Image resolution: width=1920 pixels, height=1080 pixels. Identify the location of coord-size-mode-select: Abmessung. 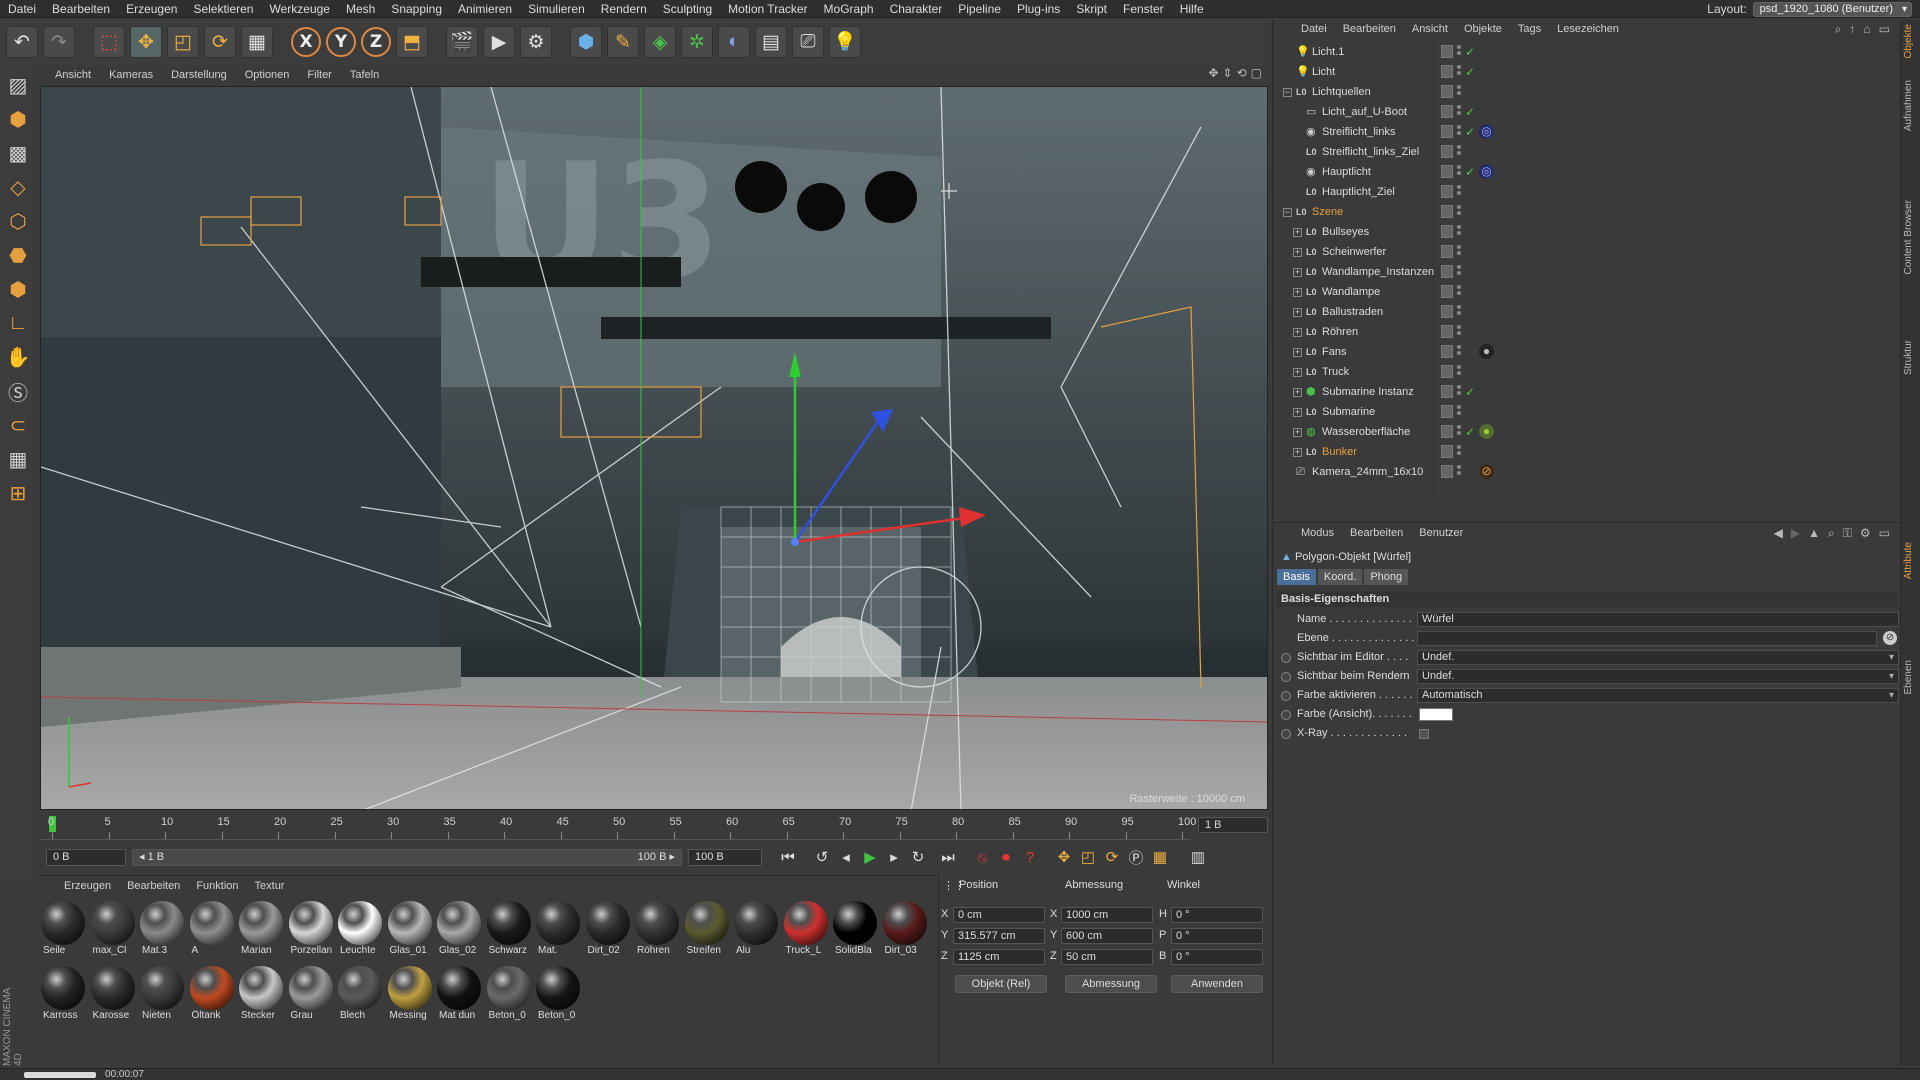
(1111, 984).